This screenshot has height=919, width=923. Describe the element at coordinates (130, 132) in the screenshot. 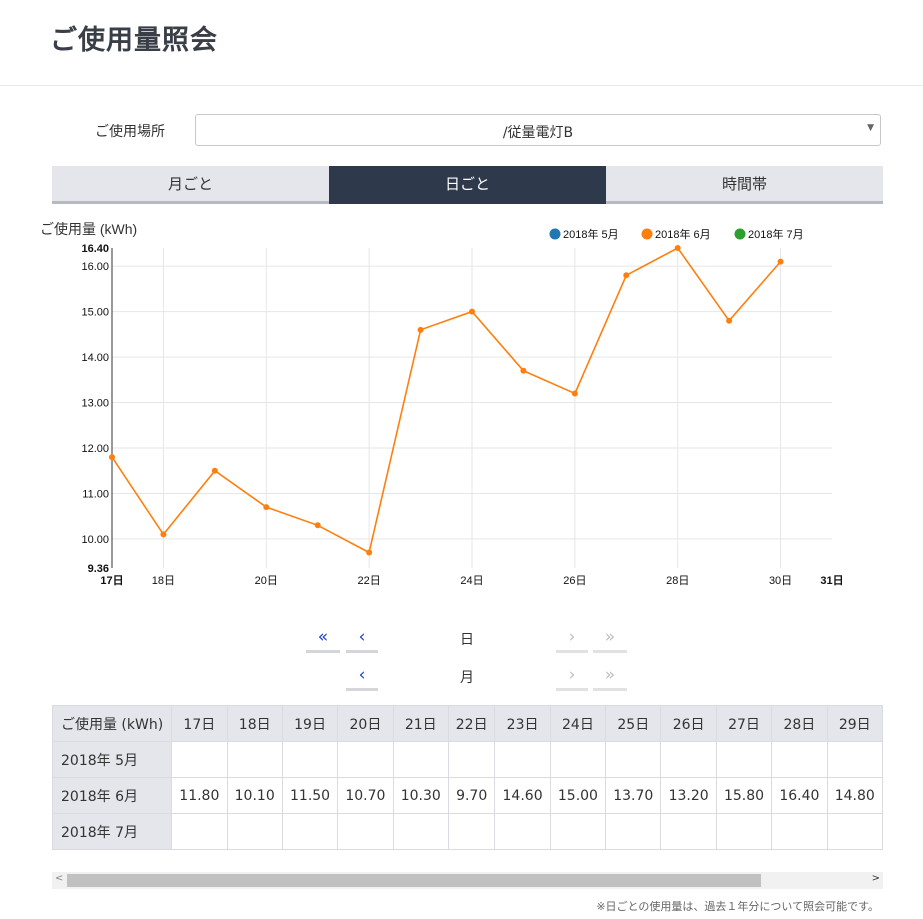

I see `location-label: ご使用場所` at that location.